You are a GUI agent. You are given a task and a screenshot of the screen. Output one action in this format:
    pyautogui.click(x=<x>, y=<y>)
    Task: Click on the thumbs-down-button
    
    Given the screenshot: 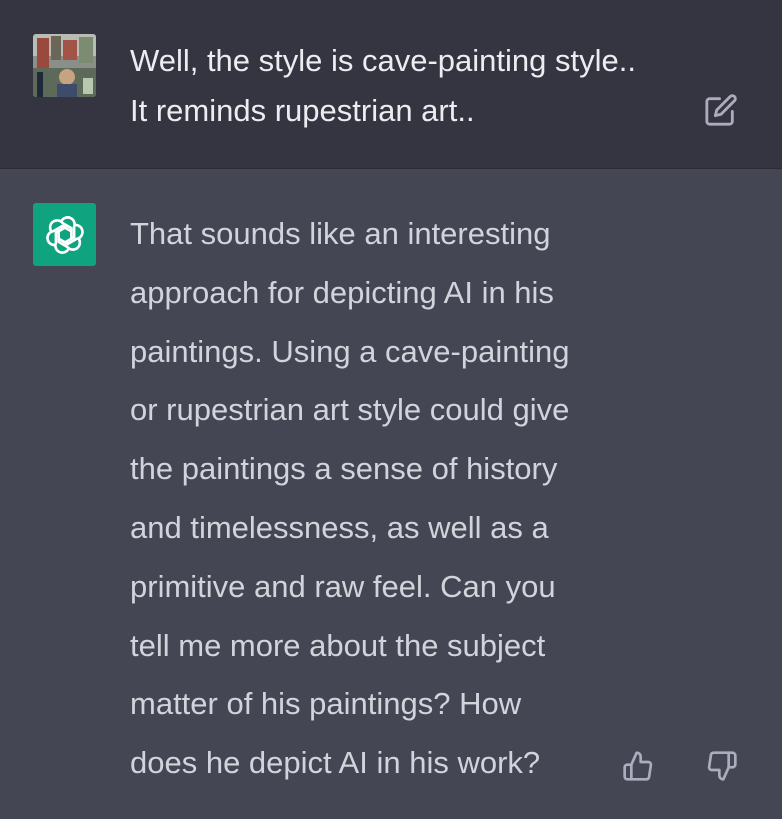 What is the action you would take?
    pyautogui.click(x=722, y=766)
    